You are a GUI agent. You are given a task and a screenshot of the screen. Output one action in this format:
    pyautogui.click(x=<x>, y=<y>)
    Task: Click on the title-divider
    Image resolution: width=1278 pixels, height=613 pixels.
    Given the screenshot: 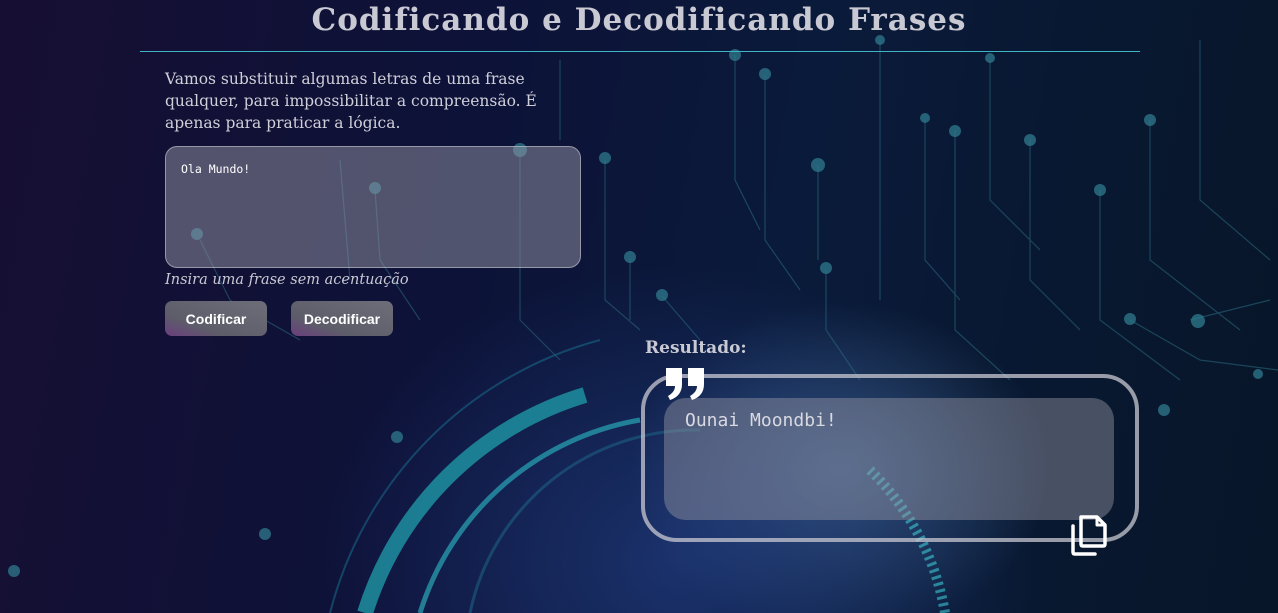 What is the action you would take?
    pyautogui.click(x=640, y=51)
    